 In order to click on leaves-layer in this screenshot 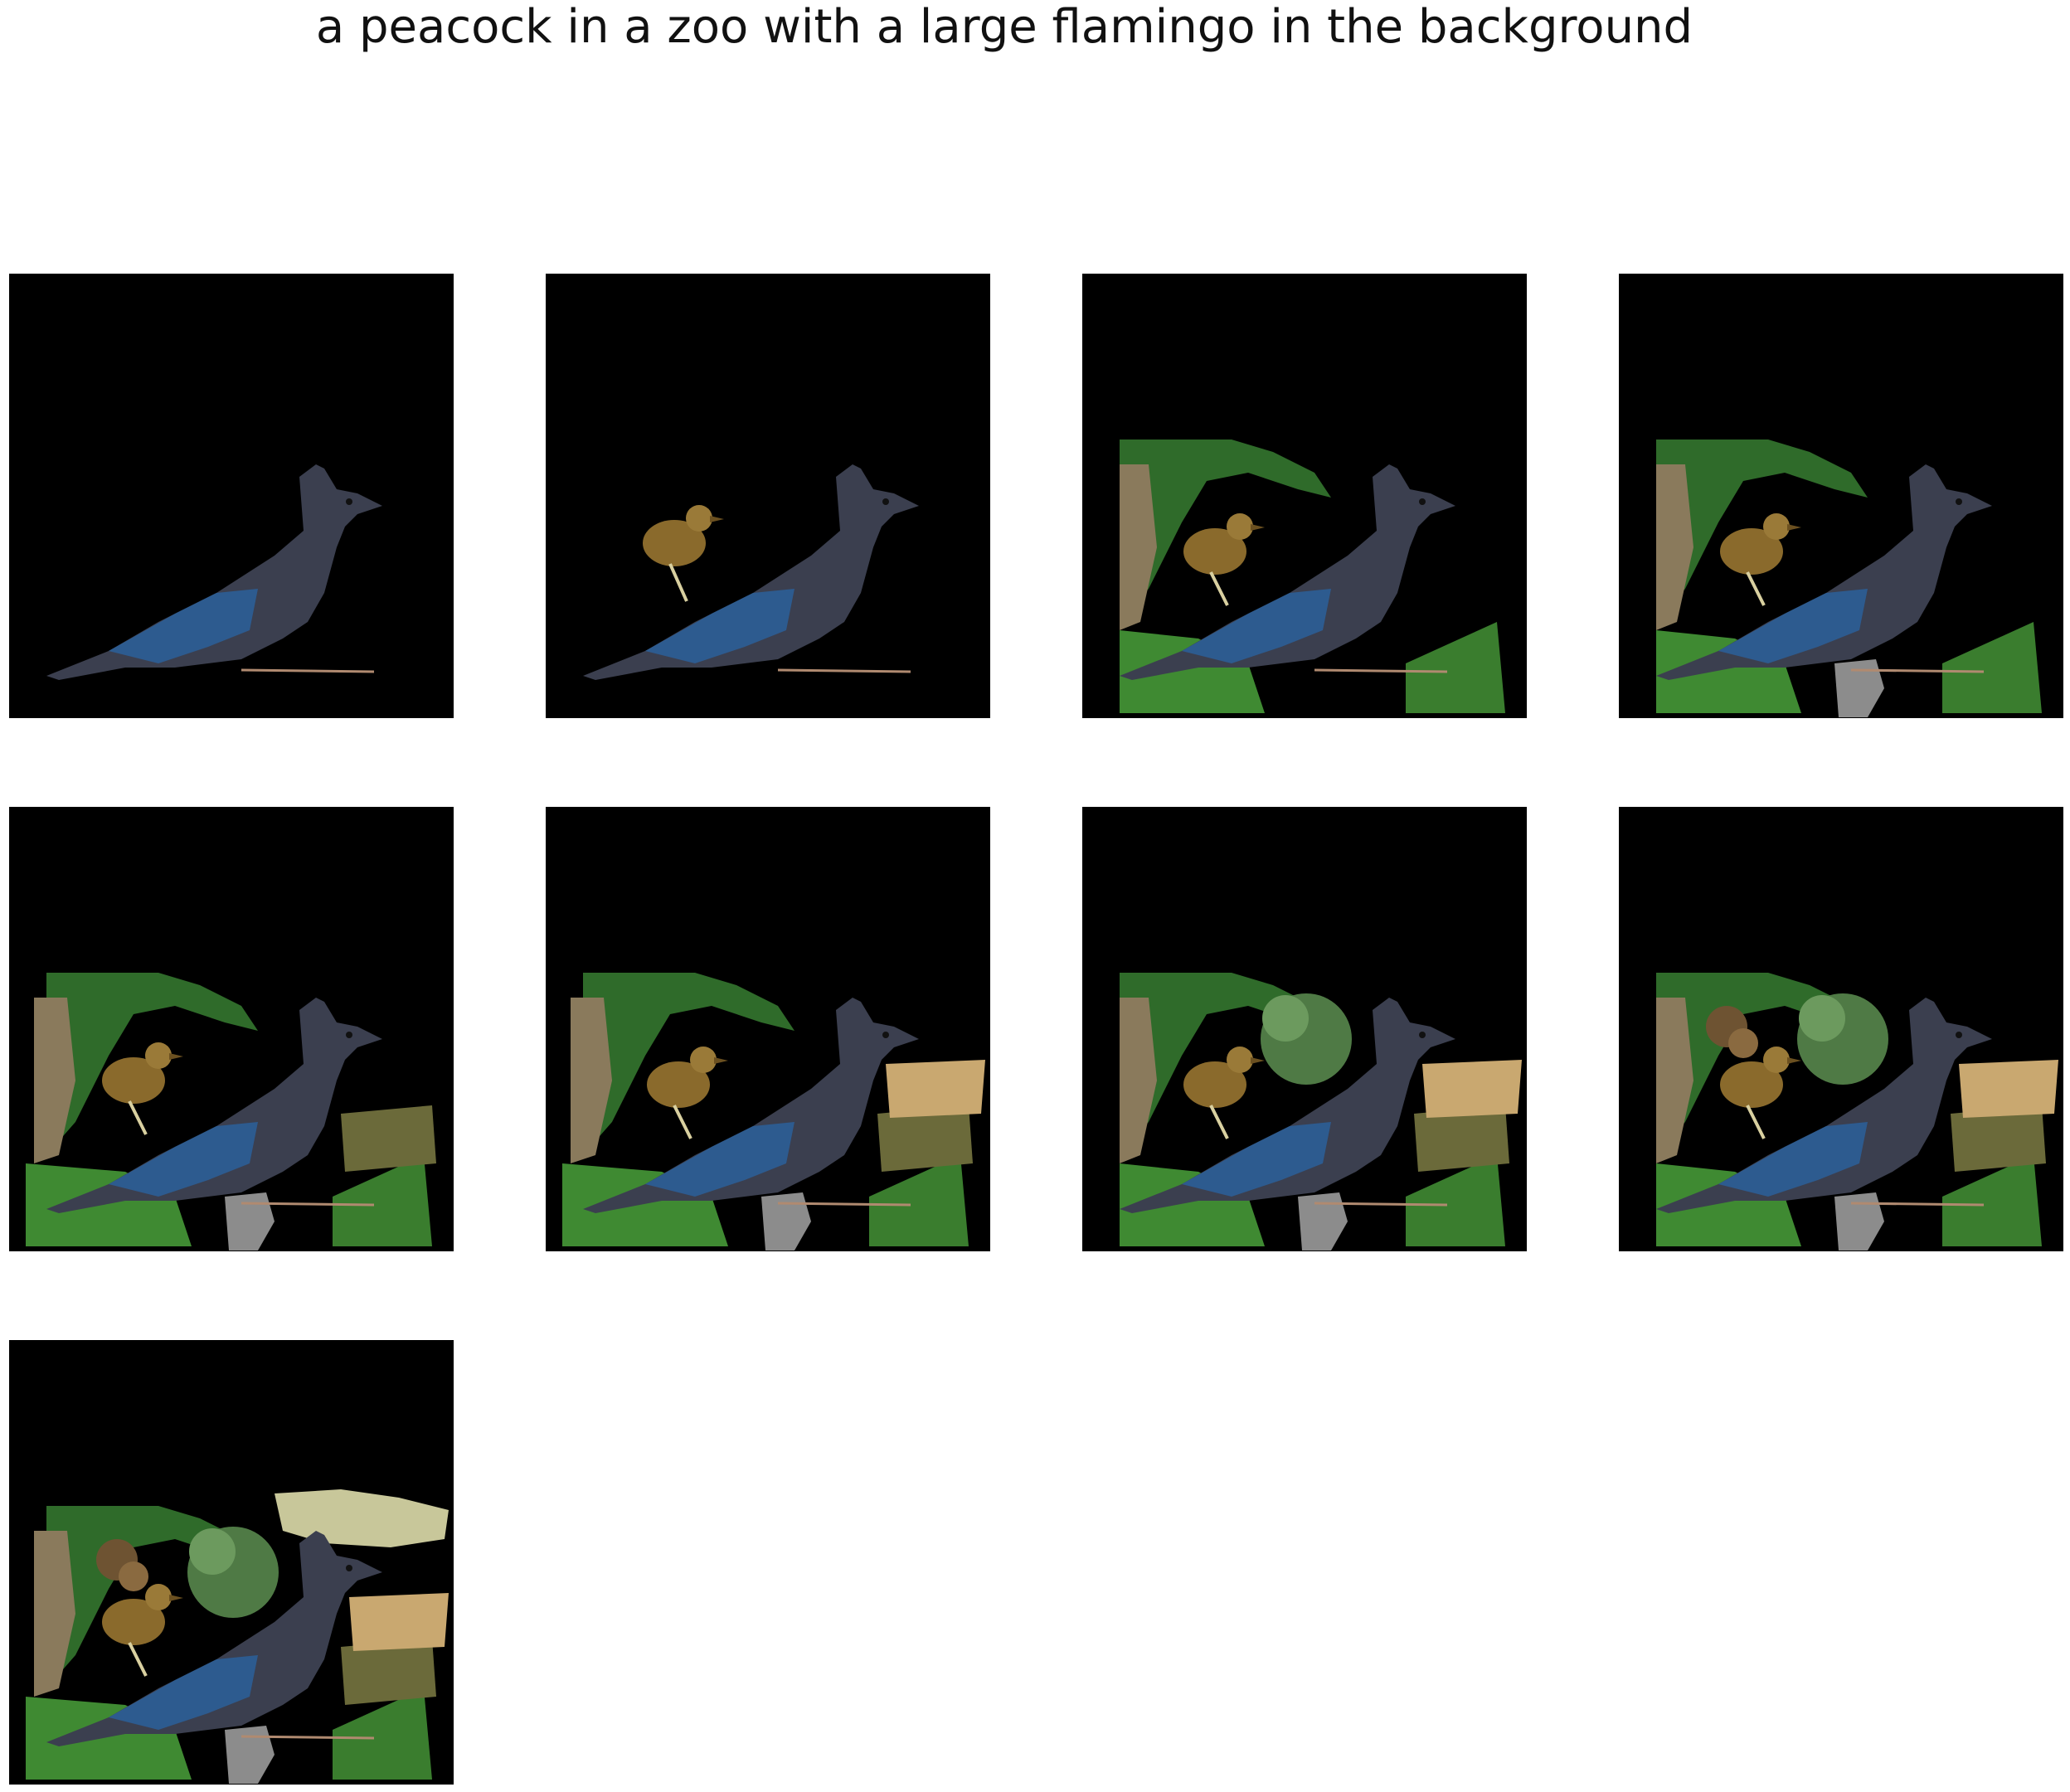, I will do `click(1313, 576)`.